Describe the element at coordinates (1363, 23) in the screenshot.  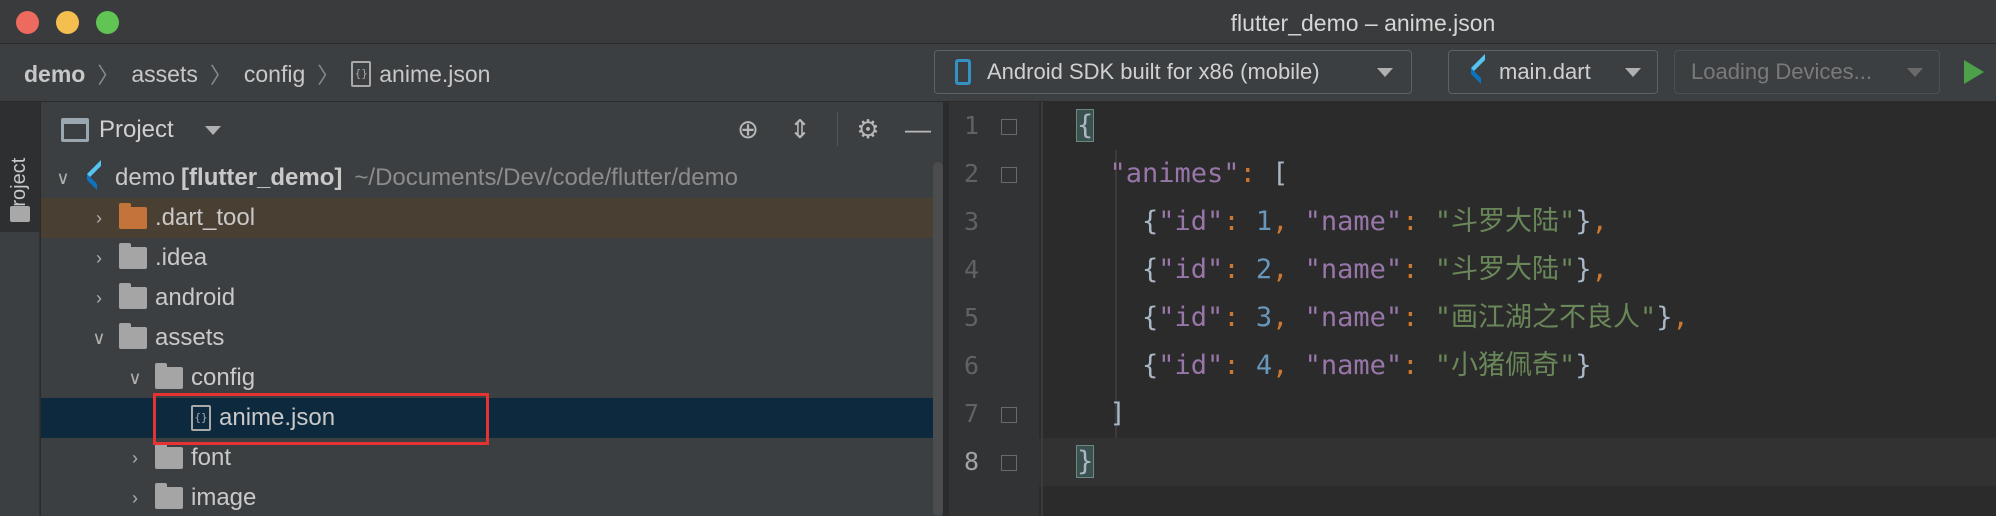
I see `window-title: flutter_demo – anime.json` at that location.